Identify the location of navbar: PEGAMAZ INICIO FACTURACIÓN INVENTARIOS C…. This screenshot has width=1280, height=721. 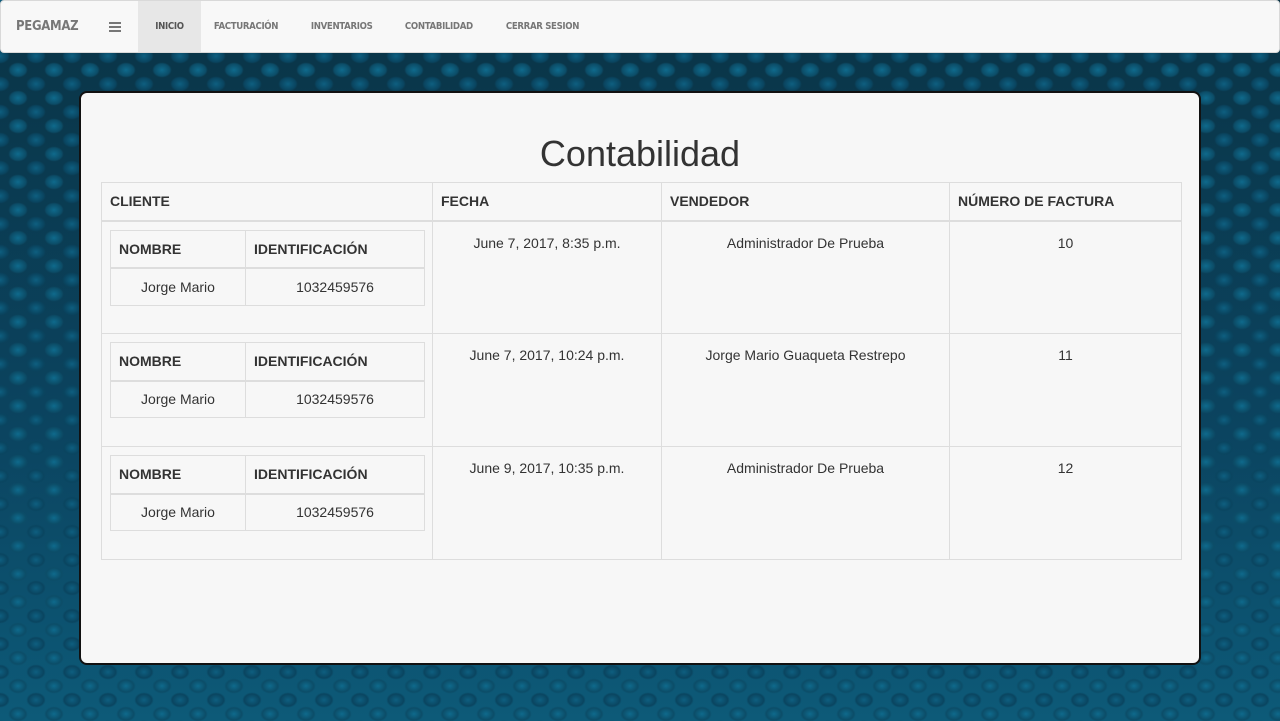
(640, 26).